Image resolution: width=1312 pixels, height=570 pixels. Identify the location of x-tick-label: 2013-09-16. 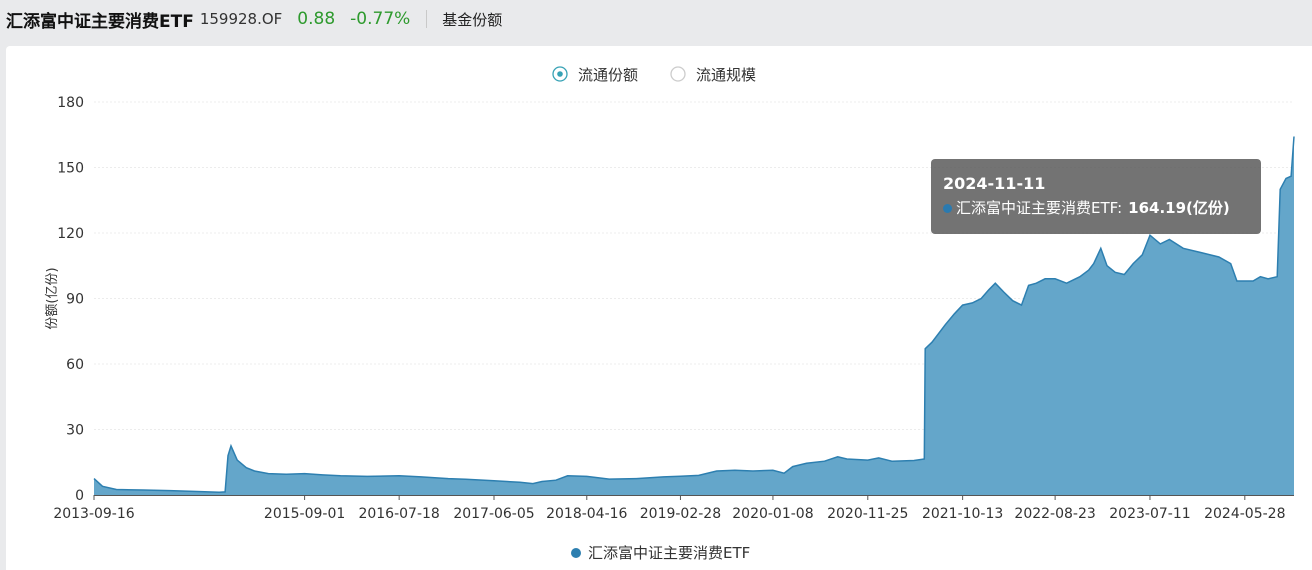
(93, 514).